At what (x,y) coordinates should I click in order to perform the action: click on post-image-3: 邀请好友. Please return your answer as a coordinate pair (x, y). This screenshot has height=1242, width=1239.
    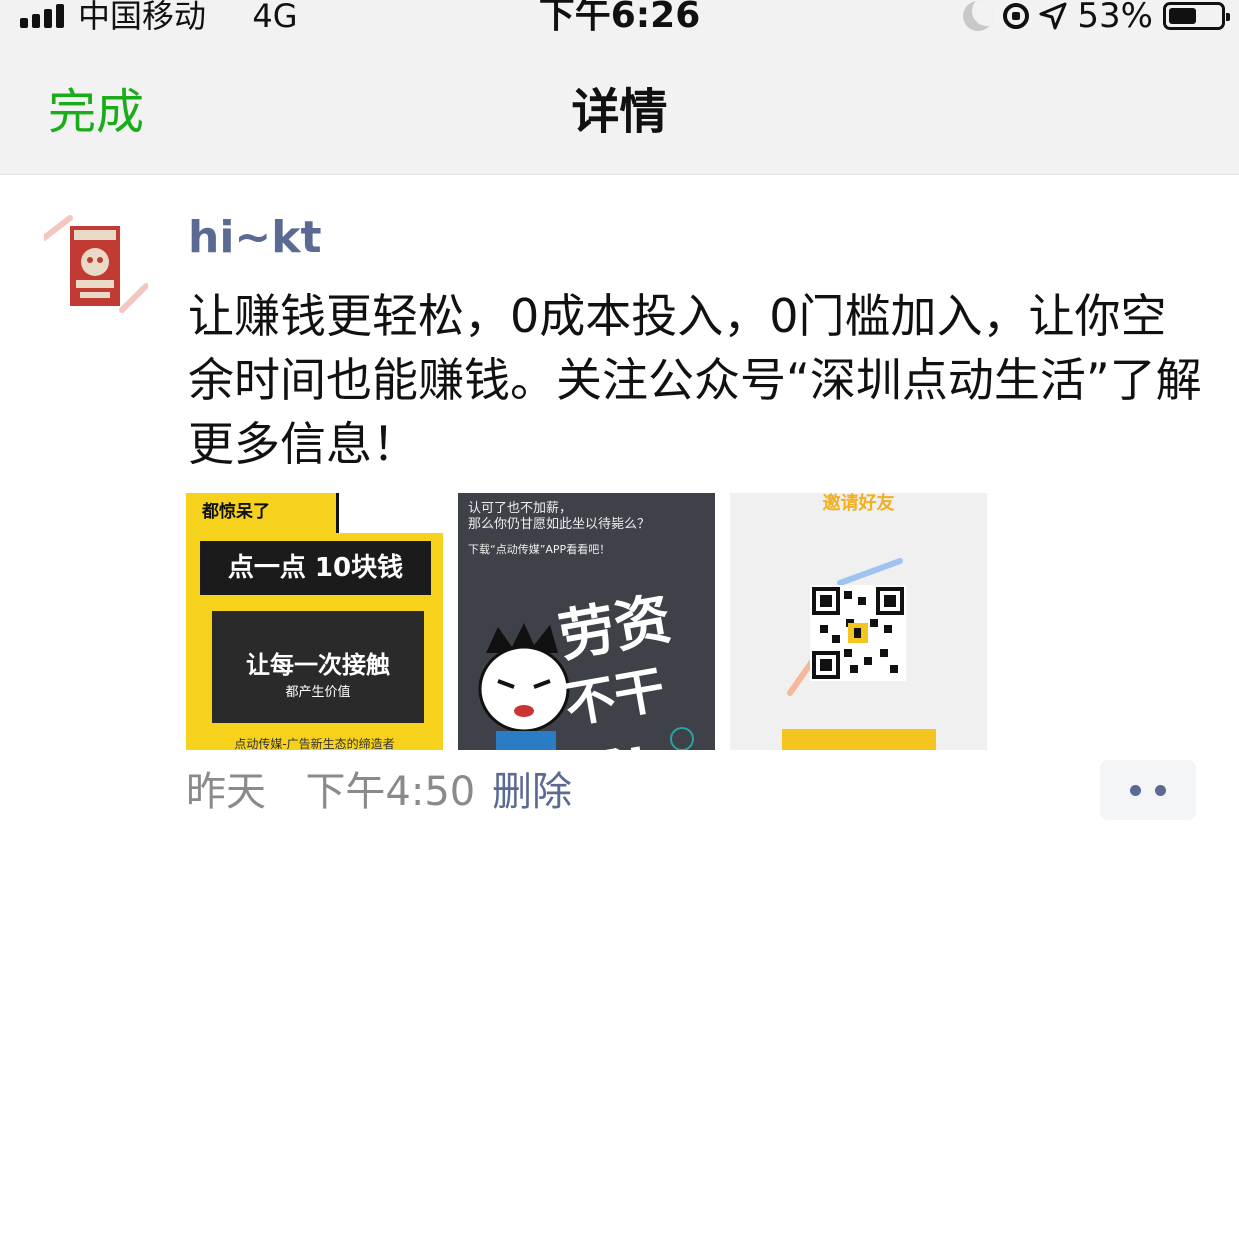
    Looking at the image, I should click on (858, 621).